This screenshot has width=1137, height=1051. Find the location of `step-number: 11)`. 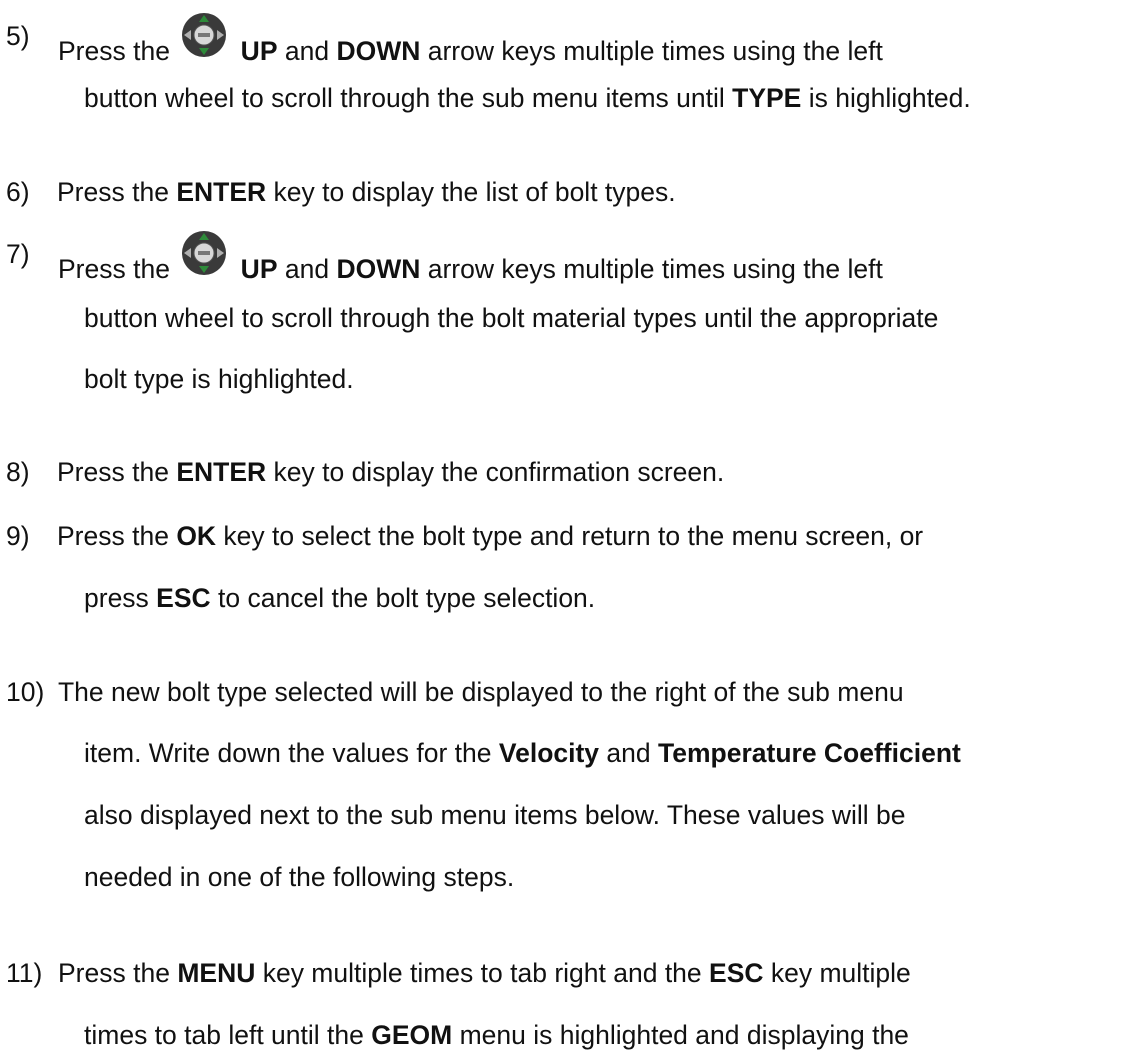

step-number: 11) is located at coordinates (24, 973).